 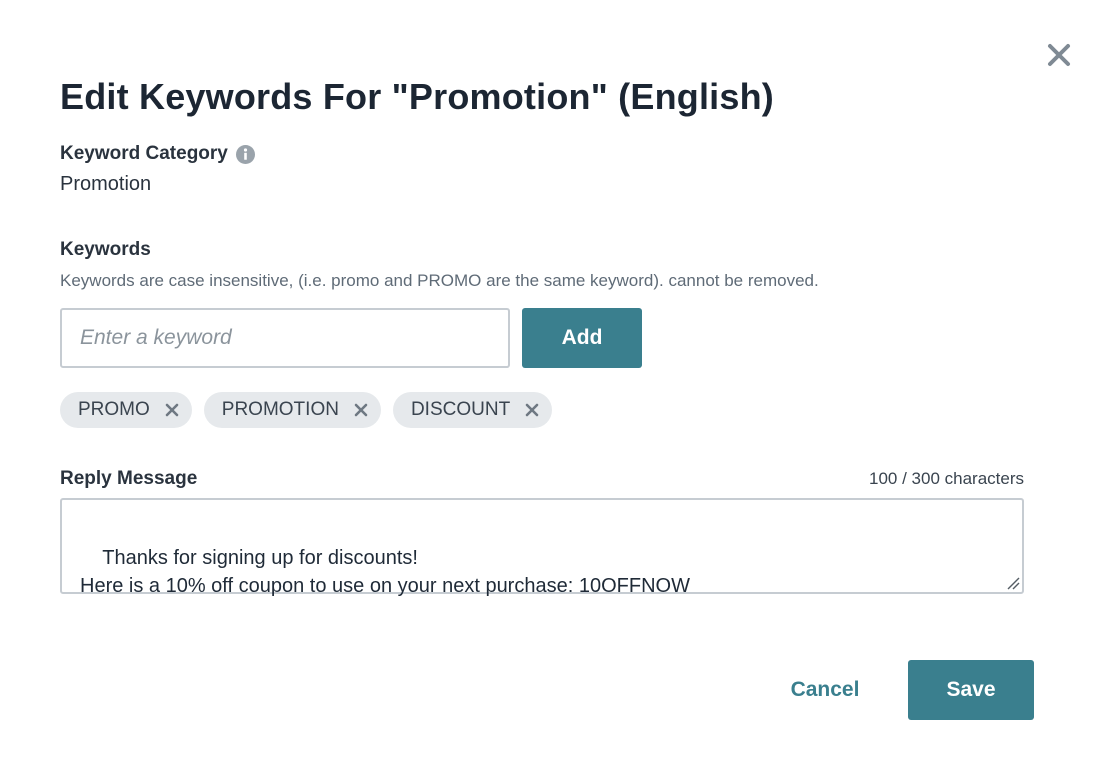 I want to click on keyword-chip-list: PROMO PROMOTION DISCOUNT, so click(x=306, y=410).